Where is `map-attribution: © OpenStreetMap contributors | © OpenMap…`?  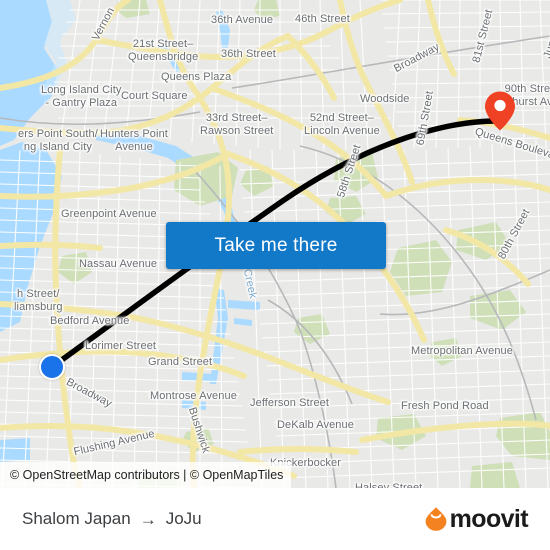 map-attribution: © OpenStreetMap contributors | © OpenMap… is located at coordinates (146, 475).